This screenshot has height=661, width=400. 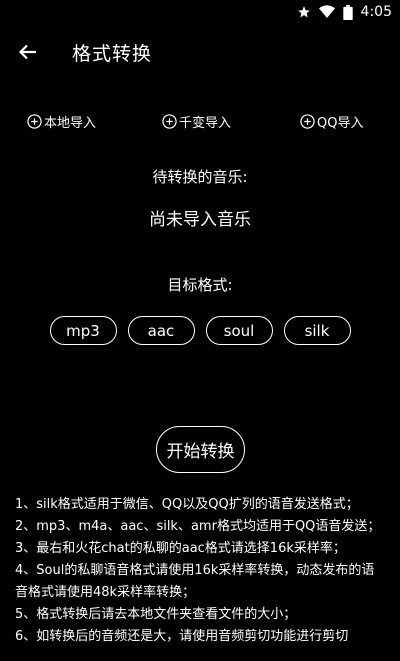 I want to click on import-qianbian-button: 千变导入, so click(x=196, y=121).